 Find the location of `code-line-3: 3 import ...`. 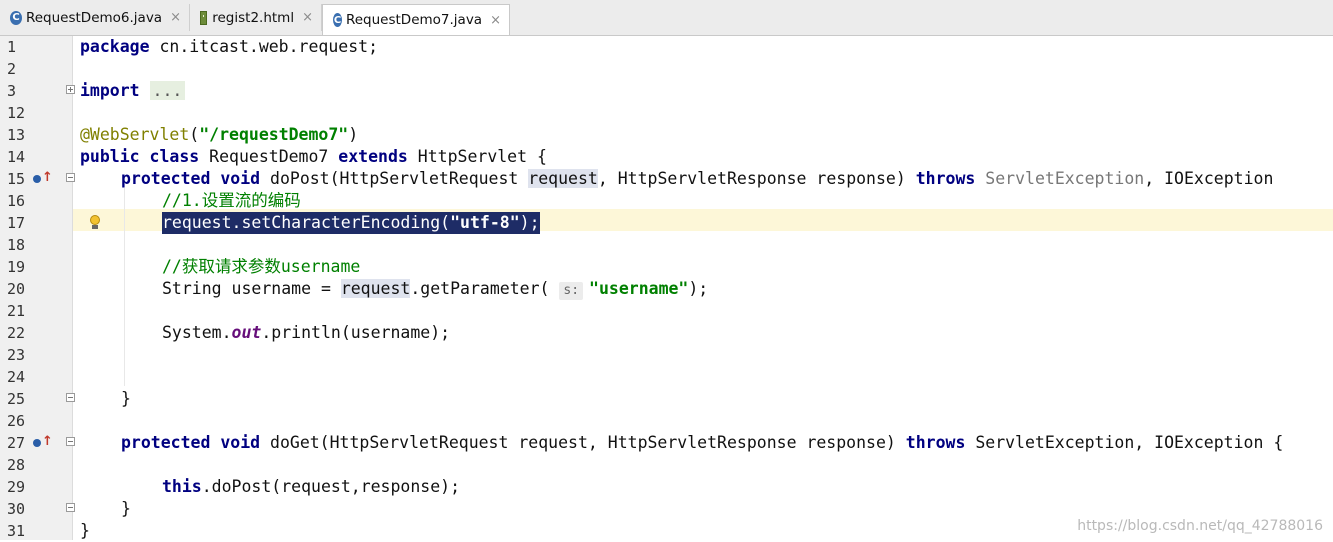

code-line-3: 3 import ... is located at coordinates (666, 91).